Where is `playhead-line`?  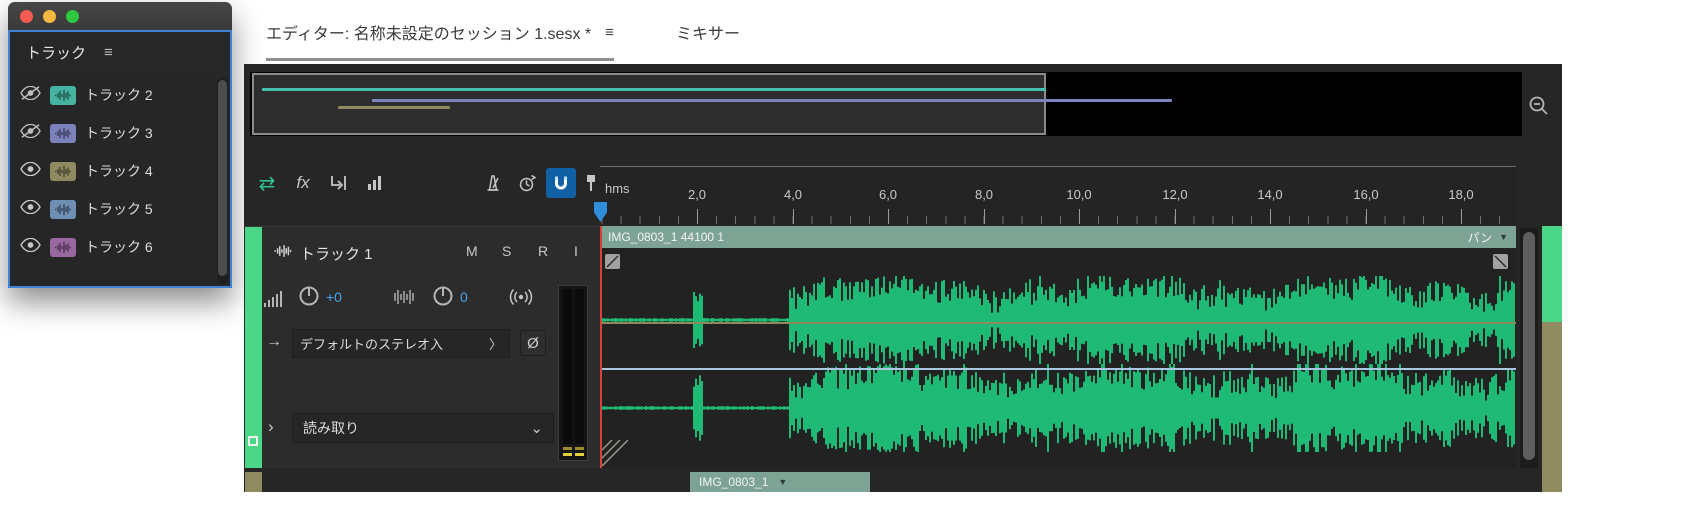 playhead-line is located at coordinates (601, 347).